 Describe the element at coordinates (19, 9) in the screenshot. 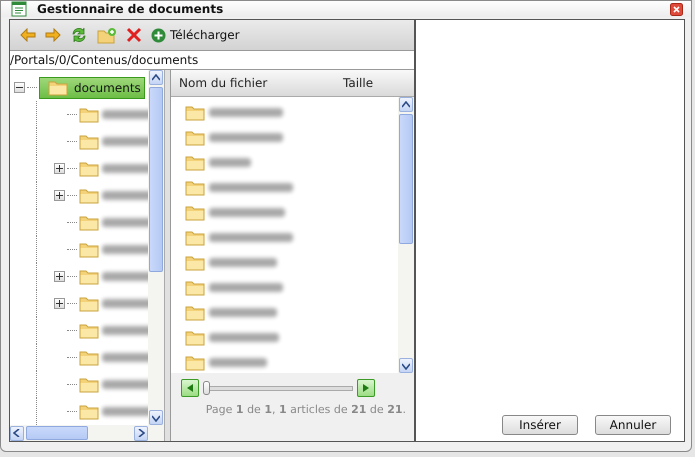

I see `document-icon` at that location.